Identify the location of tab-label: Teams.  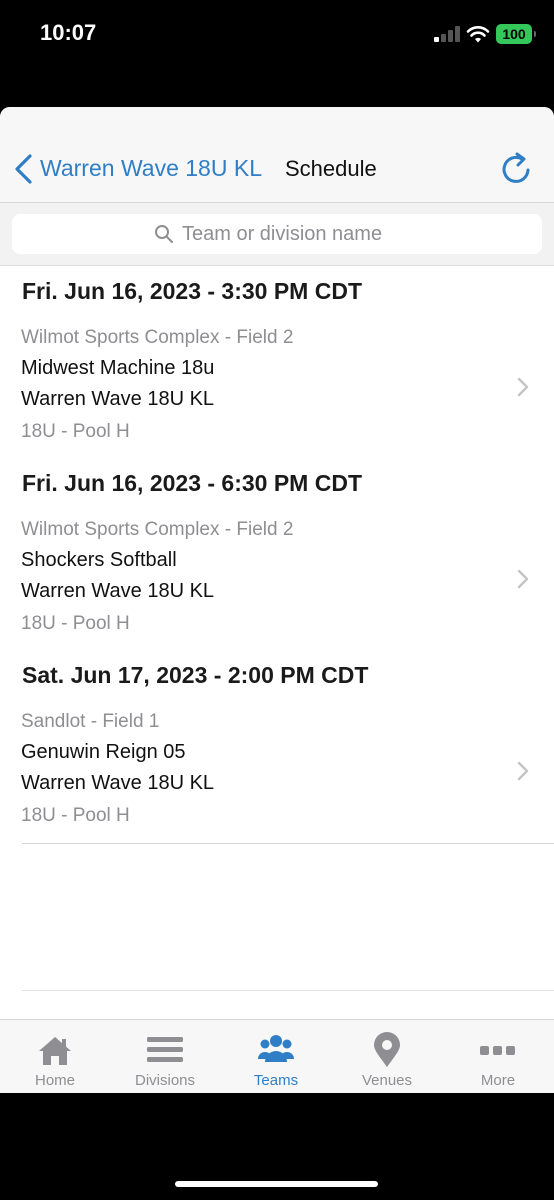
(276, 1080).